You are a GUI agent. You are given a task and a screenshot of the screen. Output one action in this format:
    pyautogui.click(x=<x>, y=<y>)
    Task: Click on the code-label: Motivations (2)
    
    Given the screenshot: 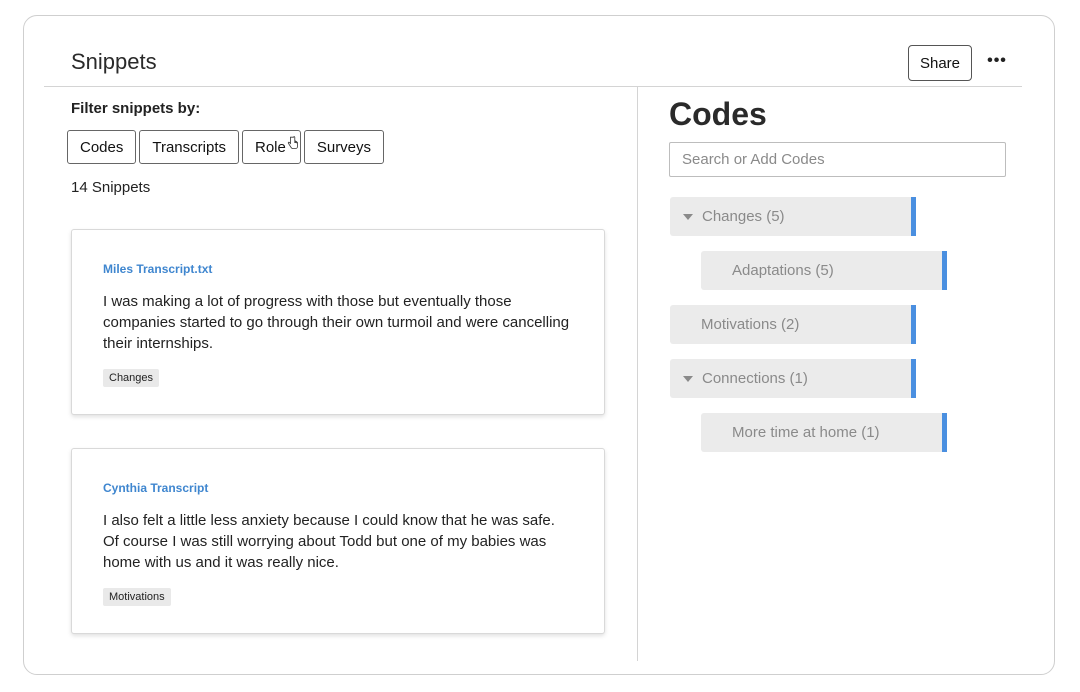 What is the action you would take?
    pyautogui.click(x=750, y=324)
    